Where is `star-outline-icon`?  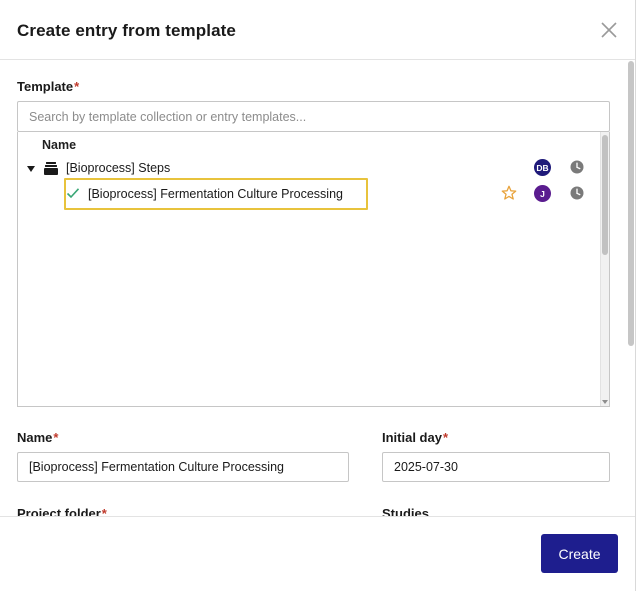 star-outline-icon is located at coordinates (509, 193).